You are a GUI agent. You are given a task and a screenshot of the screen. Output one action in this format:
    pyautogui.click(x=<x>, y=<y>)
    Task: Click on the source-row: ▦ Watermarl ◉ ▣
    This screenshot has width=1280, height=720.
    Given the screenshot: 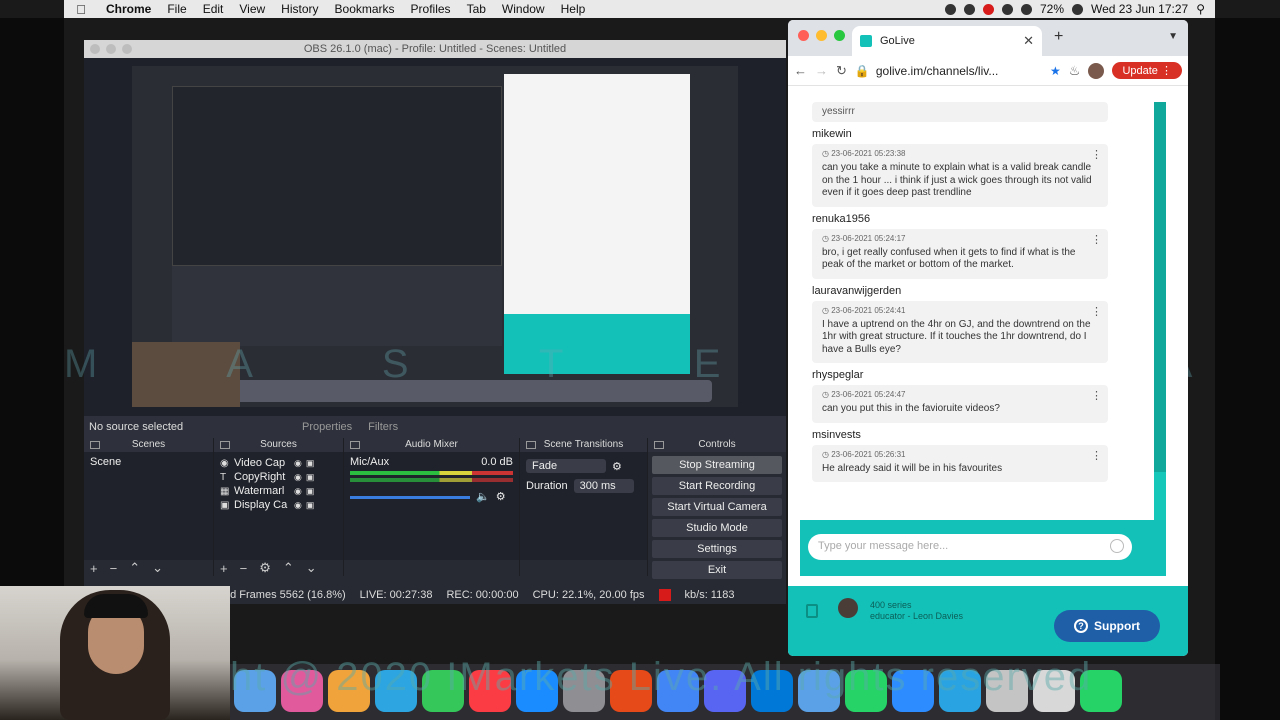 What is the action you would take?
    pyautogui.click(x=278, y=491)
    